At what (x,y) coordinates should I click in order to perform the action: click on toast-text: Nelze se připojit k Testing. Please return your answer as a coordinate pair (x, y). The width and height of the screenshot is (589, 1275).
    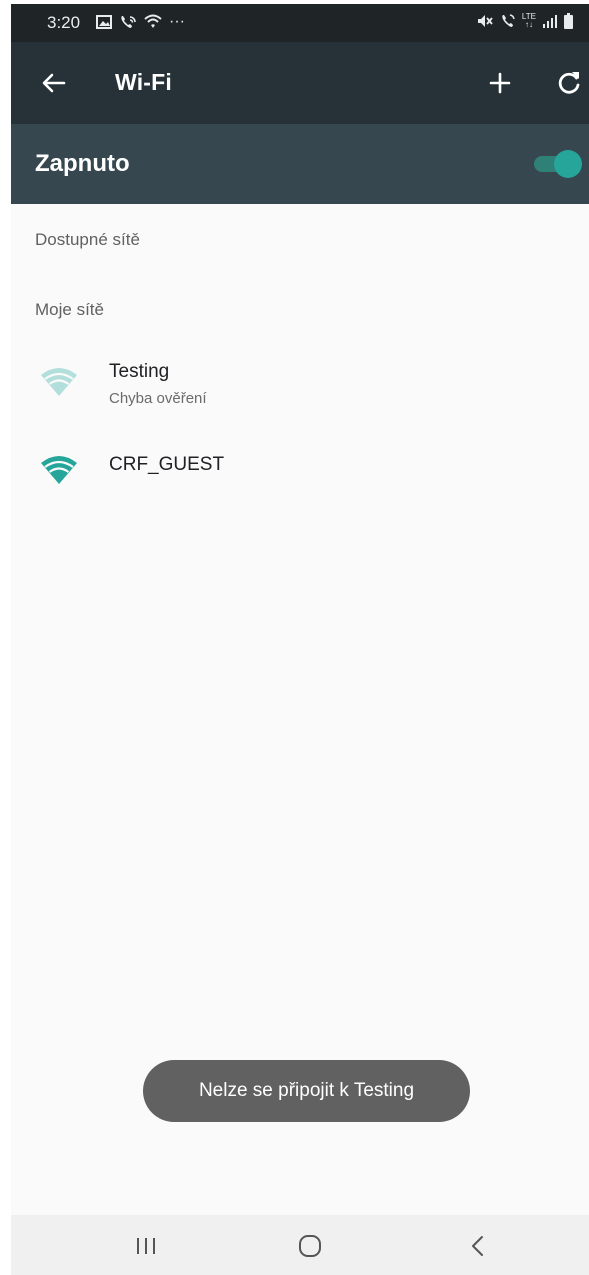
    Looking at the image, I should click on (306, 1090).